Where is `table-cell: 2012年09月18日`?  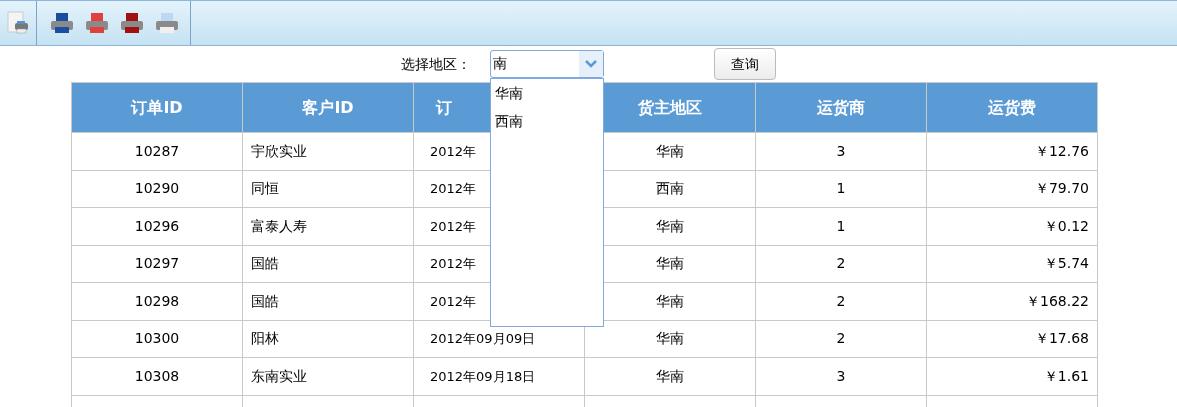 table-cell: 2012年09月18日 is located at coordinates (483, 376).